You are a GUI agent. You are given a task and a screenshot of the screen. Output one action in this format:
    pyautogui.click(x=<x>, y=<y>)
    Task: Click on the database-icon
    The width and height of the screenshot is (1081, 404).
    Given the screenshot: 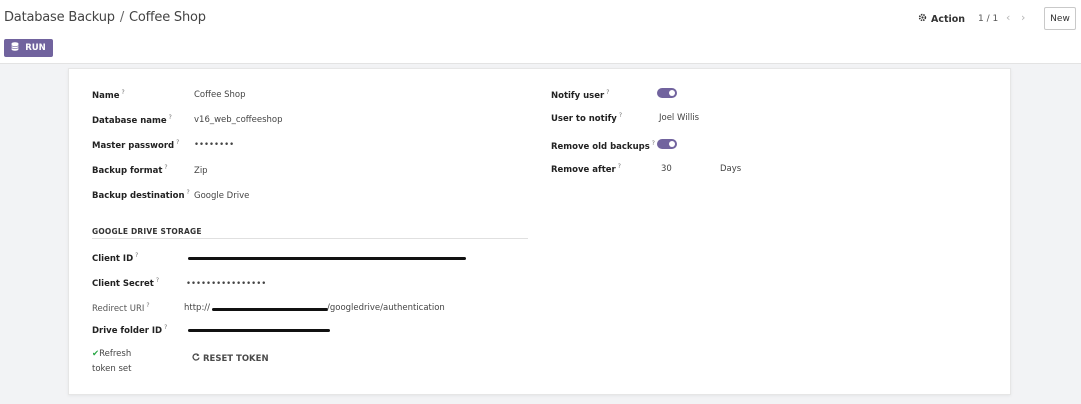 What is the action you would take?
    pyautogui.click(x=15, y=48)
    